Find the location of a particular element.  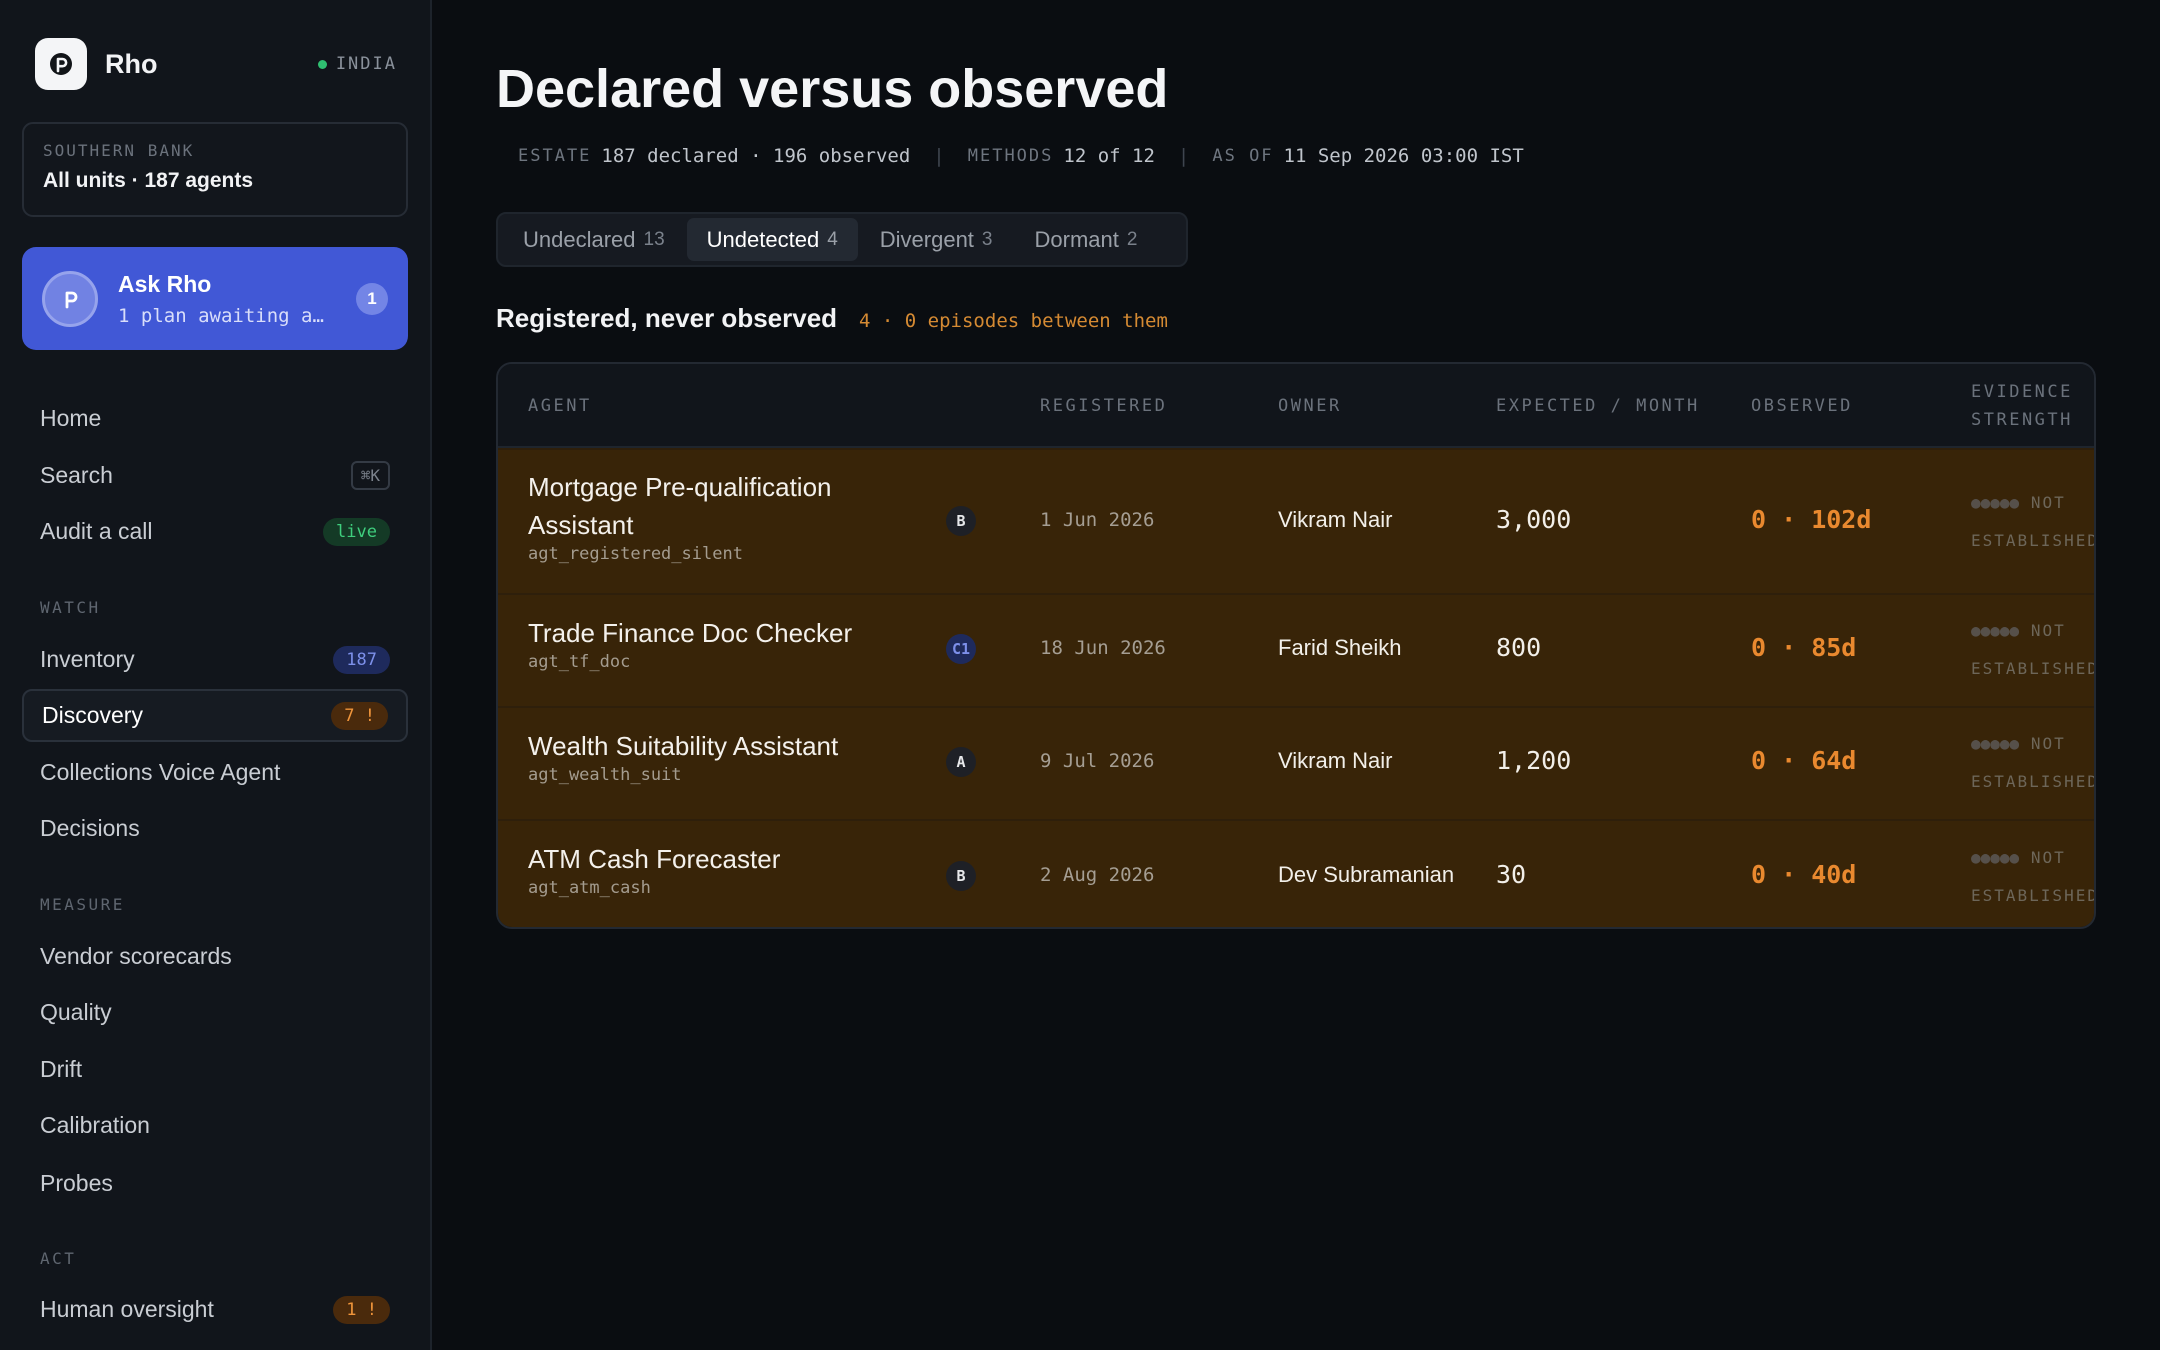

agent-name: Trade Finance Doc Checker is located at coordinates (690, 633).